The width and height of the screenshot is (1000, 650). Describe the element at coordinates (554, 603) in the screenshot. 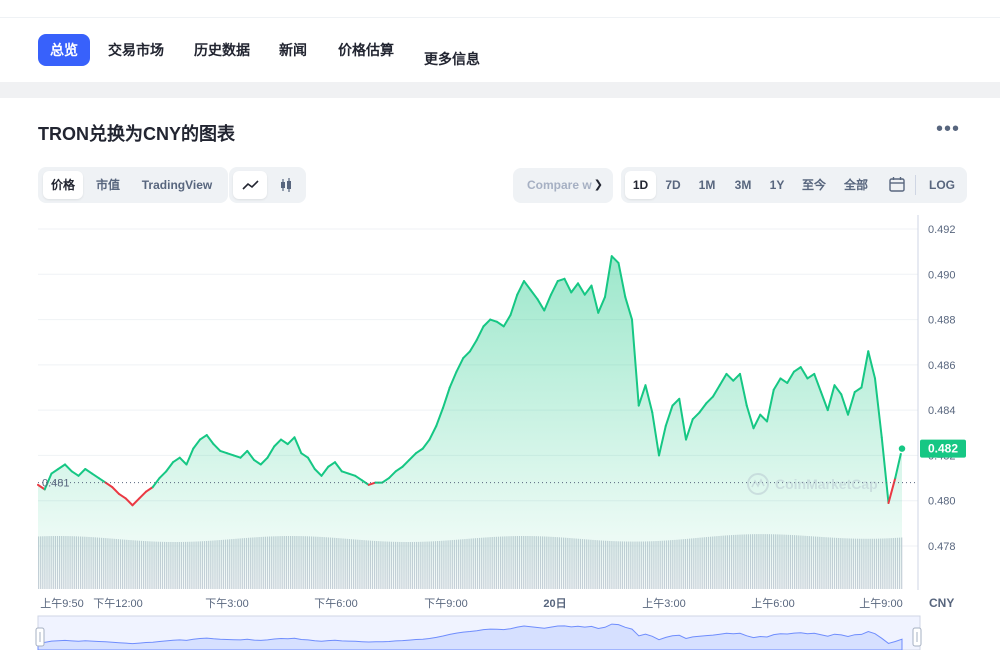

I see `x-tick-label: 20日` at that location.